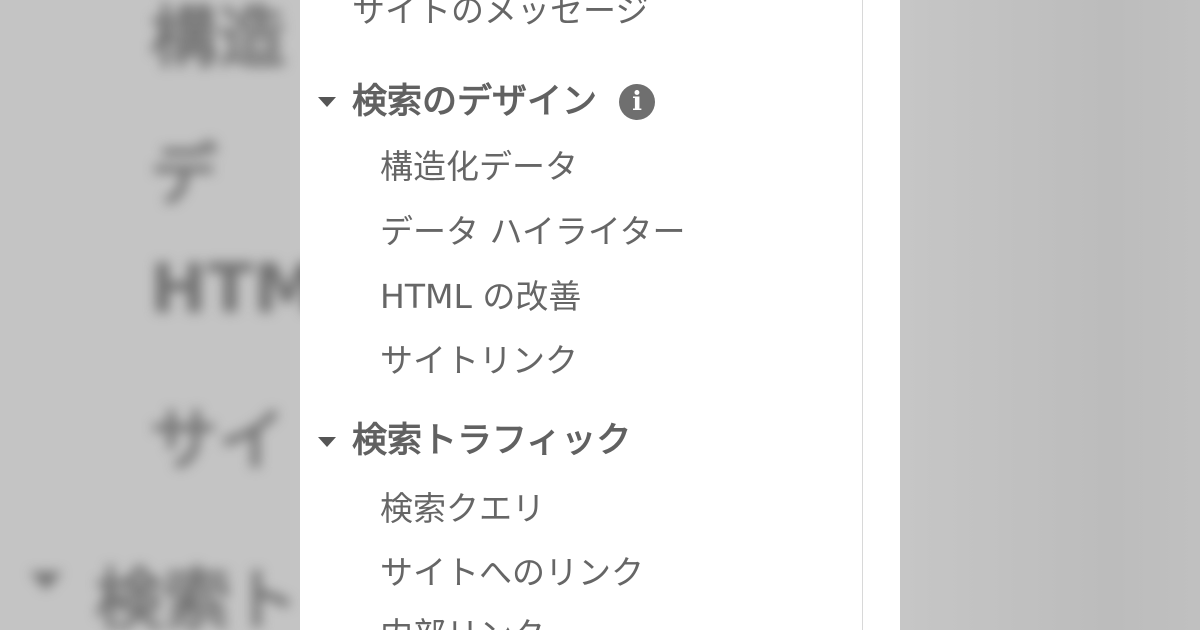  What do you see at coordinates (225, 289) in the screenshot?
I see `blurred-text: HTM` at bounding box center [225, 289].